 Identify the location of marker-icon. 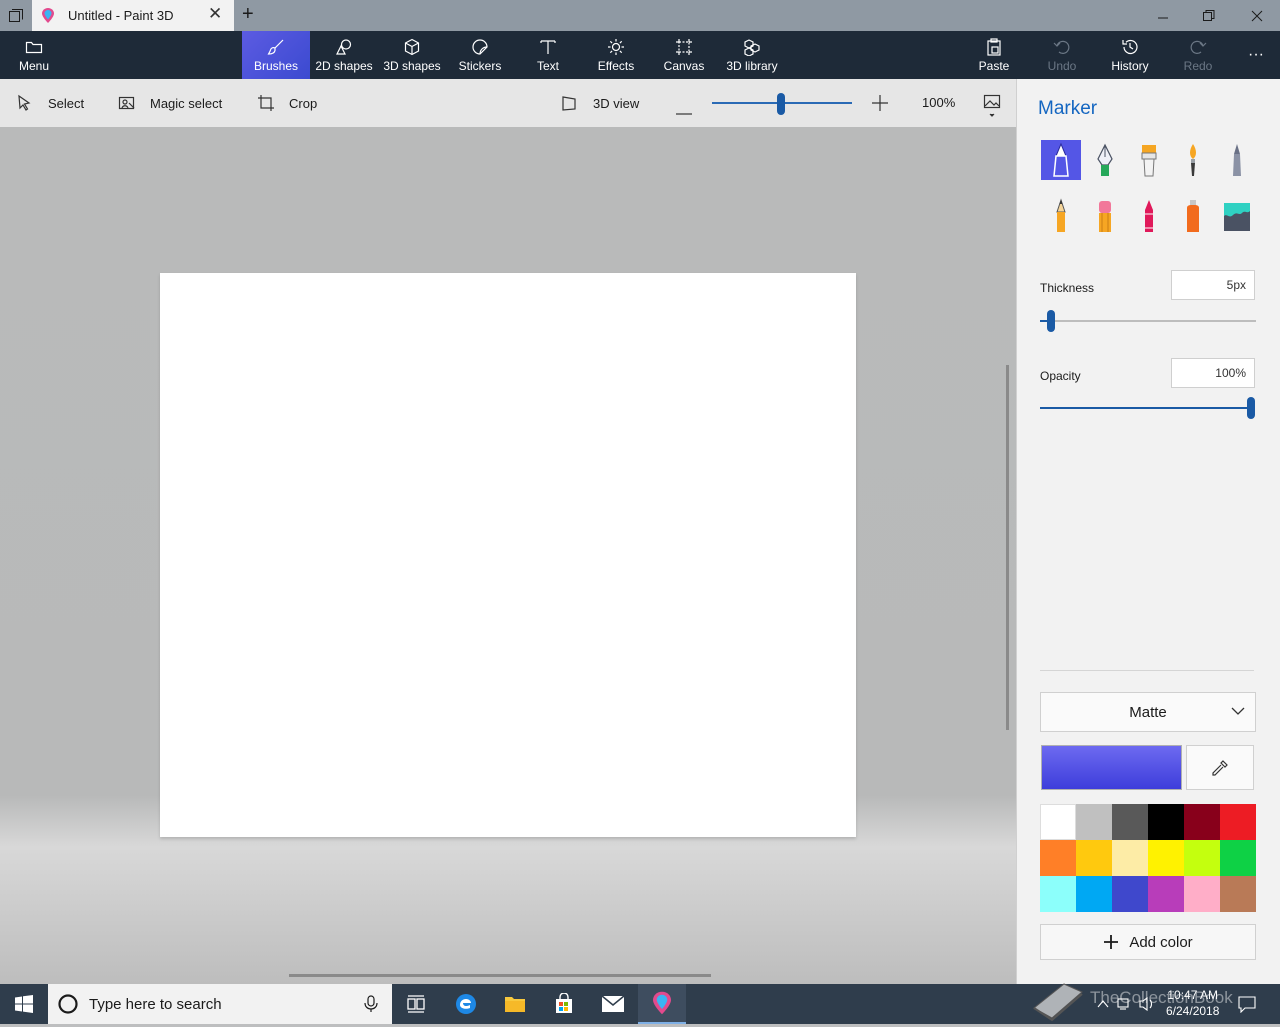
(1061, 159).